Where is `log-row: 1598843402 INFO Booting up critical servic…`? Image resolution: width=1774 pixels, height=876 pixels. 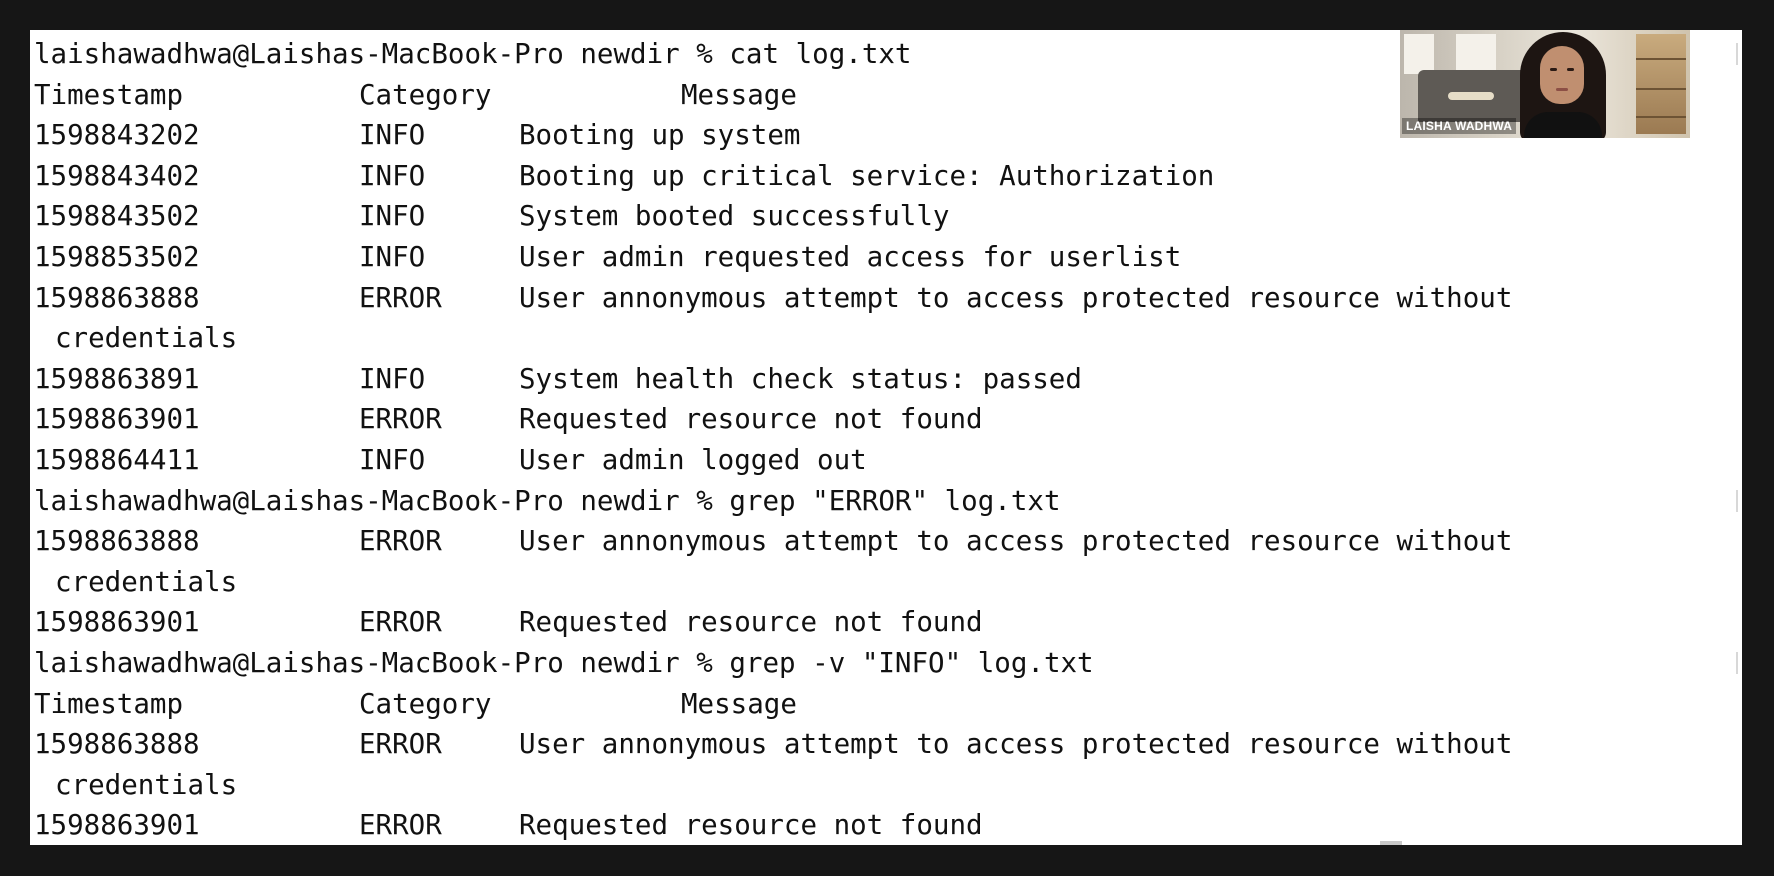 log-row: 1598843402 INFO Booting up critical servic… is located at coordinates (888, 176).